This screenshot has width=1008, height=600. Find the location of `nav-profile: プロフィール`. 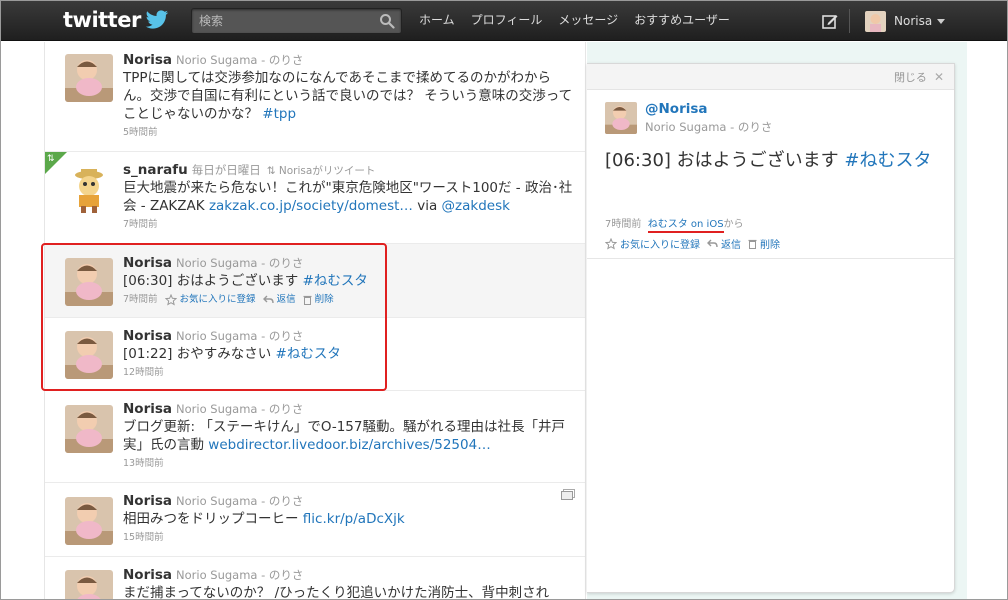

nav-profile: プロフィール is located at coordinates (507, 21).